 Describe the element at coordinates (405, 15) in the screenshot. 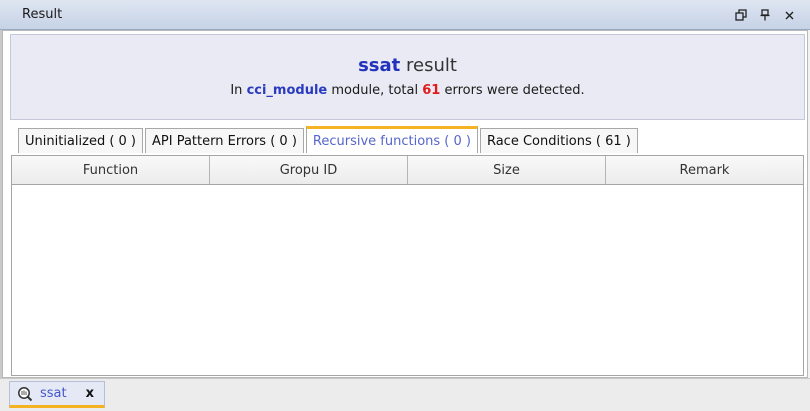

I see `panel-titlebar: Result` at that location.